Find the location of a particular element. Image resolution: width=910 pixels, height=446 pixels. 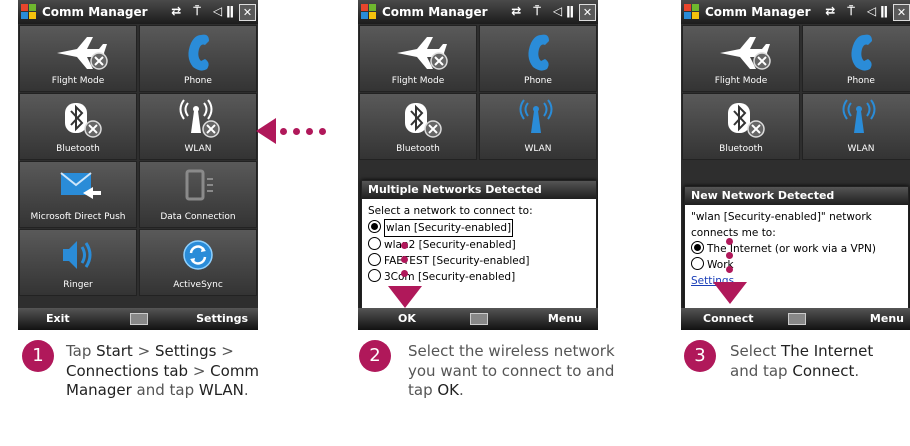

step-keyword: The Internet is located at coordinates (827, 351).